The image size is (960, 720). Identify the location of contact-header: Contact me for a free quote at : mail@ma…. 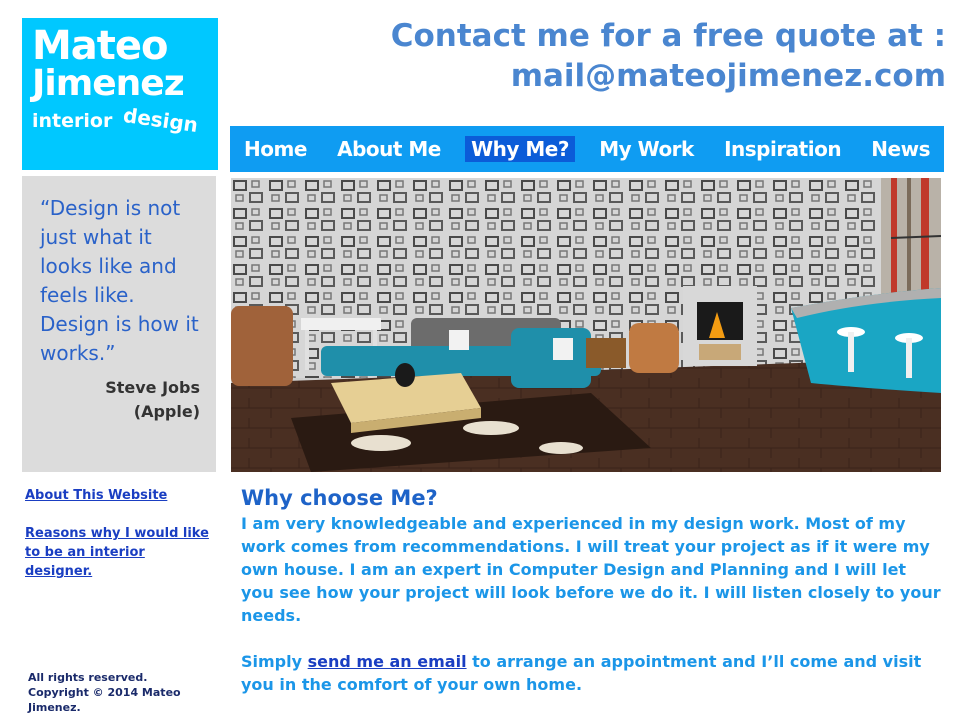
(636, 56).